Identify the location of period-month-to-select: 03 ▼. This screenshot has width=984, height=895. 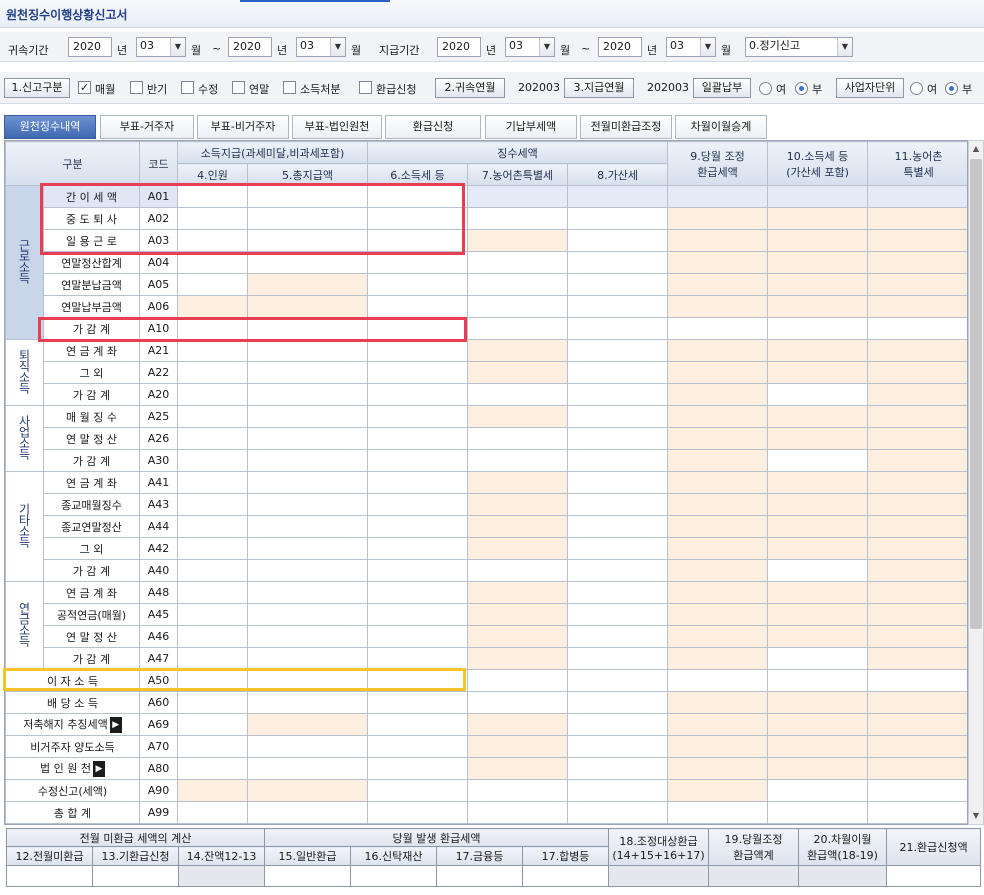
(321, 47).